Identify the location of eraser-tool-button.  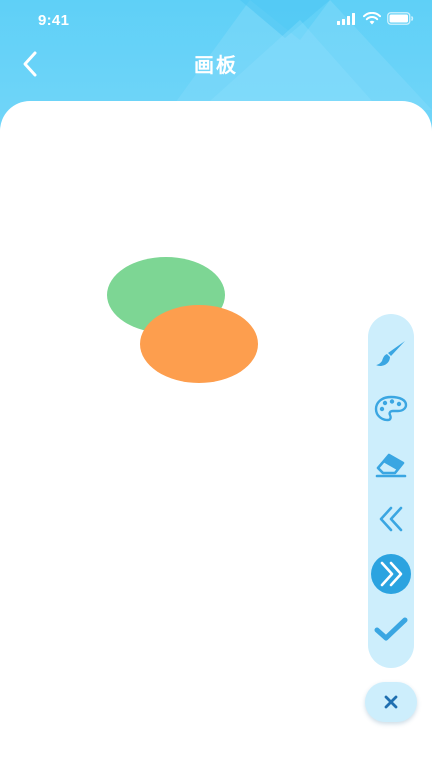
(391, 464).